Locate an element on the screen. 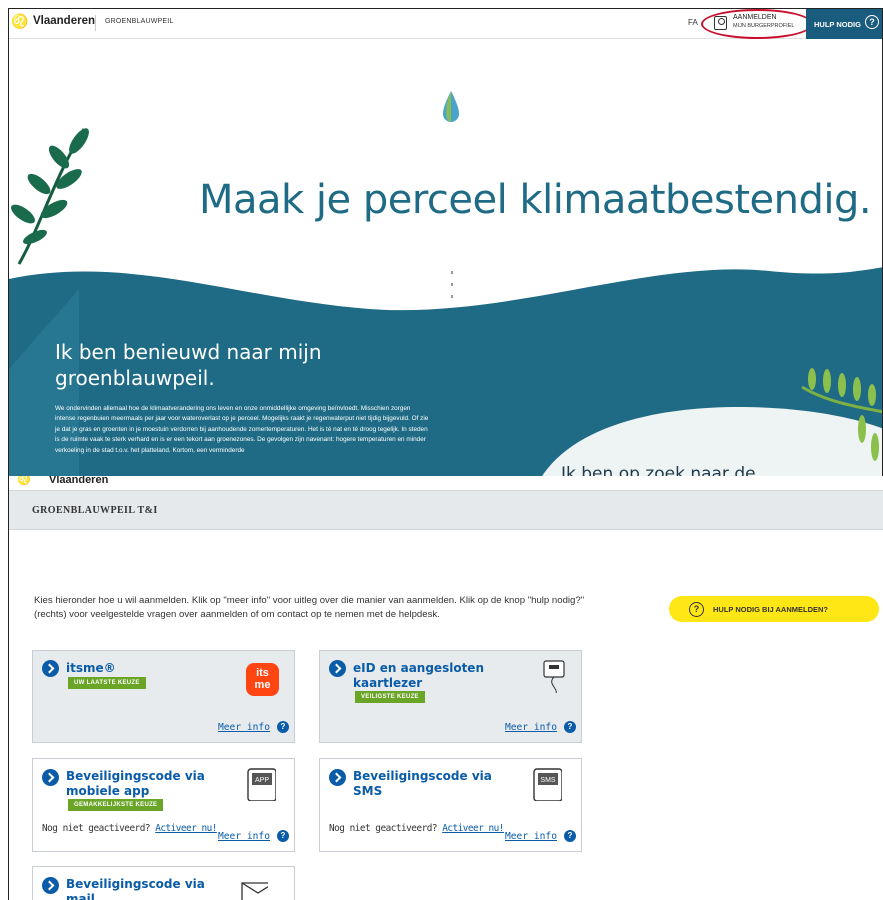 This screenshot has height=900, width=883. faq-link: FA is located at coordinates (693, 22).